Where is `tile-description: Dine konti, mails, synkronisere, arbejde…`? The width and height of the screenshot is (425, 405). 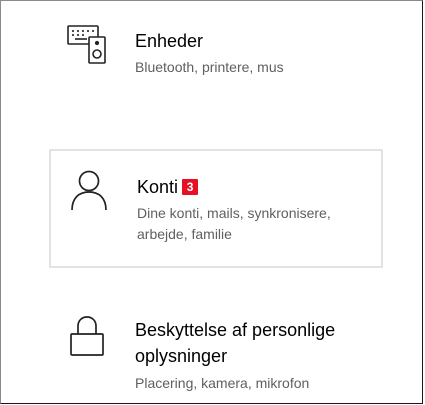
tile-description: Dine konti, mails, synkronisere, arbejde… is located at coordinates (234, 223).